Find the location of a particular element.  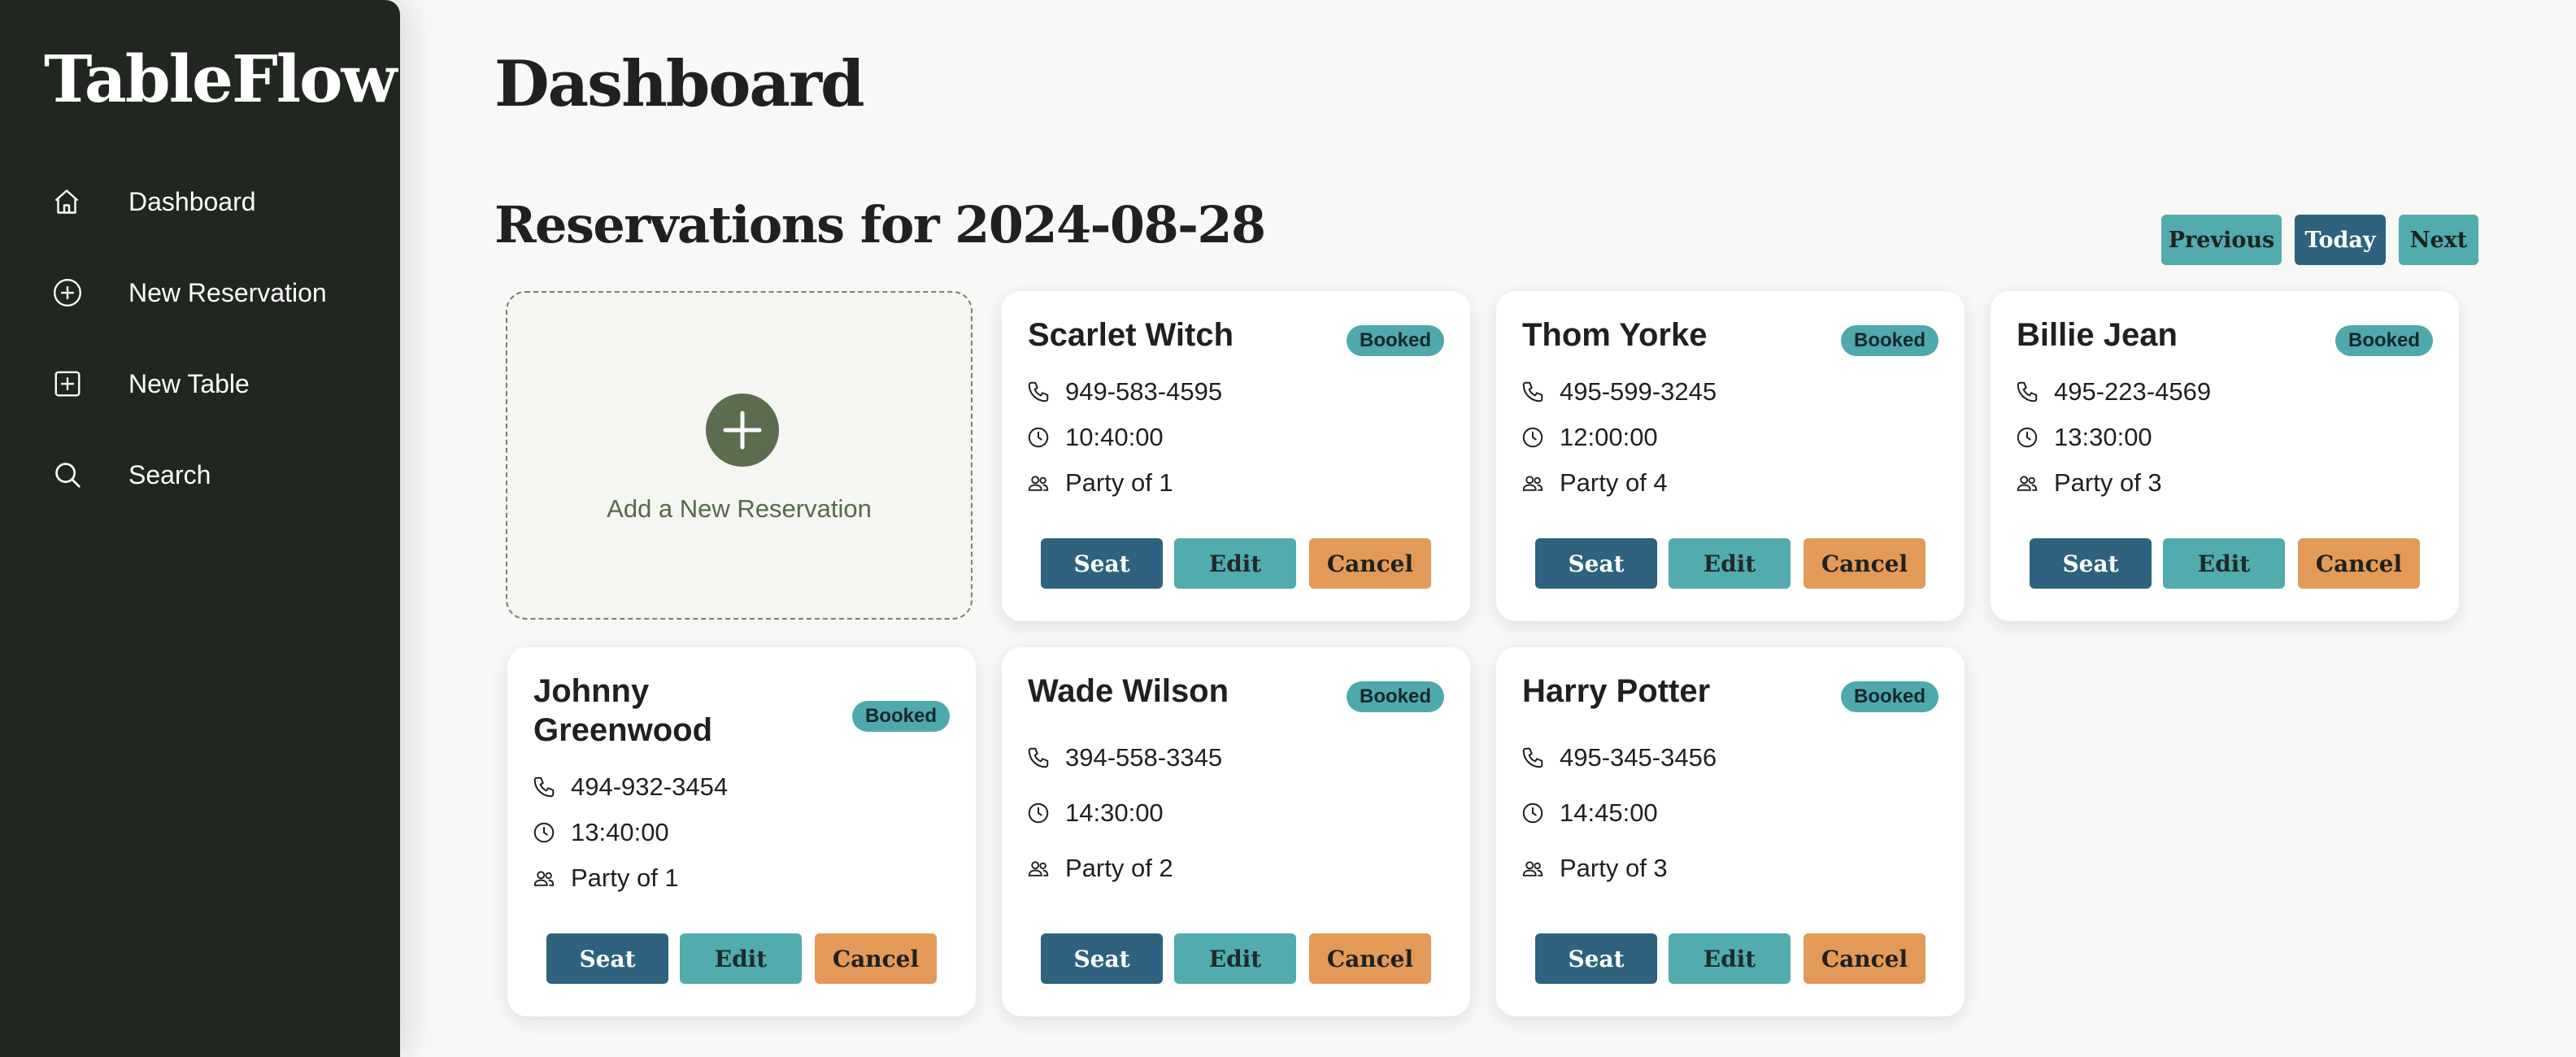

reservation-time: 13:30:00 is located at coordinates (2103, 437).